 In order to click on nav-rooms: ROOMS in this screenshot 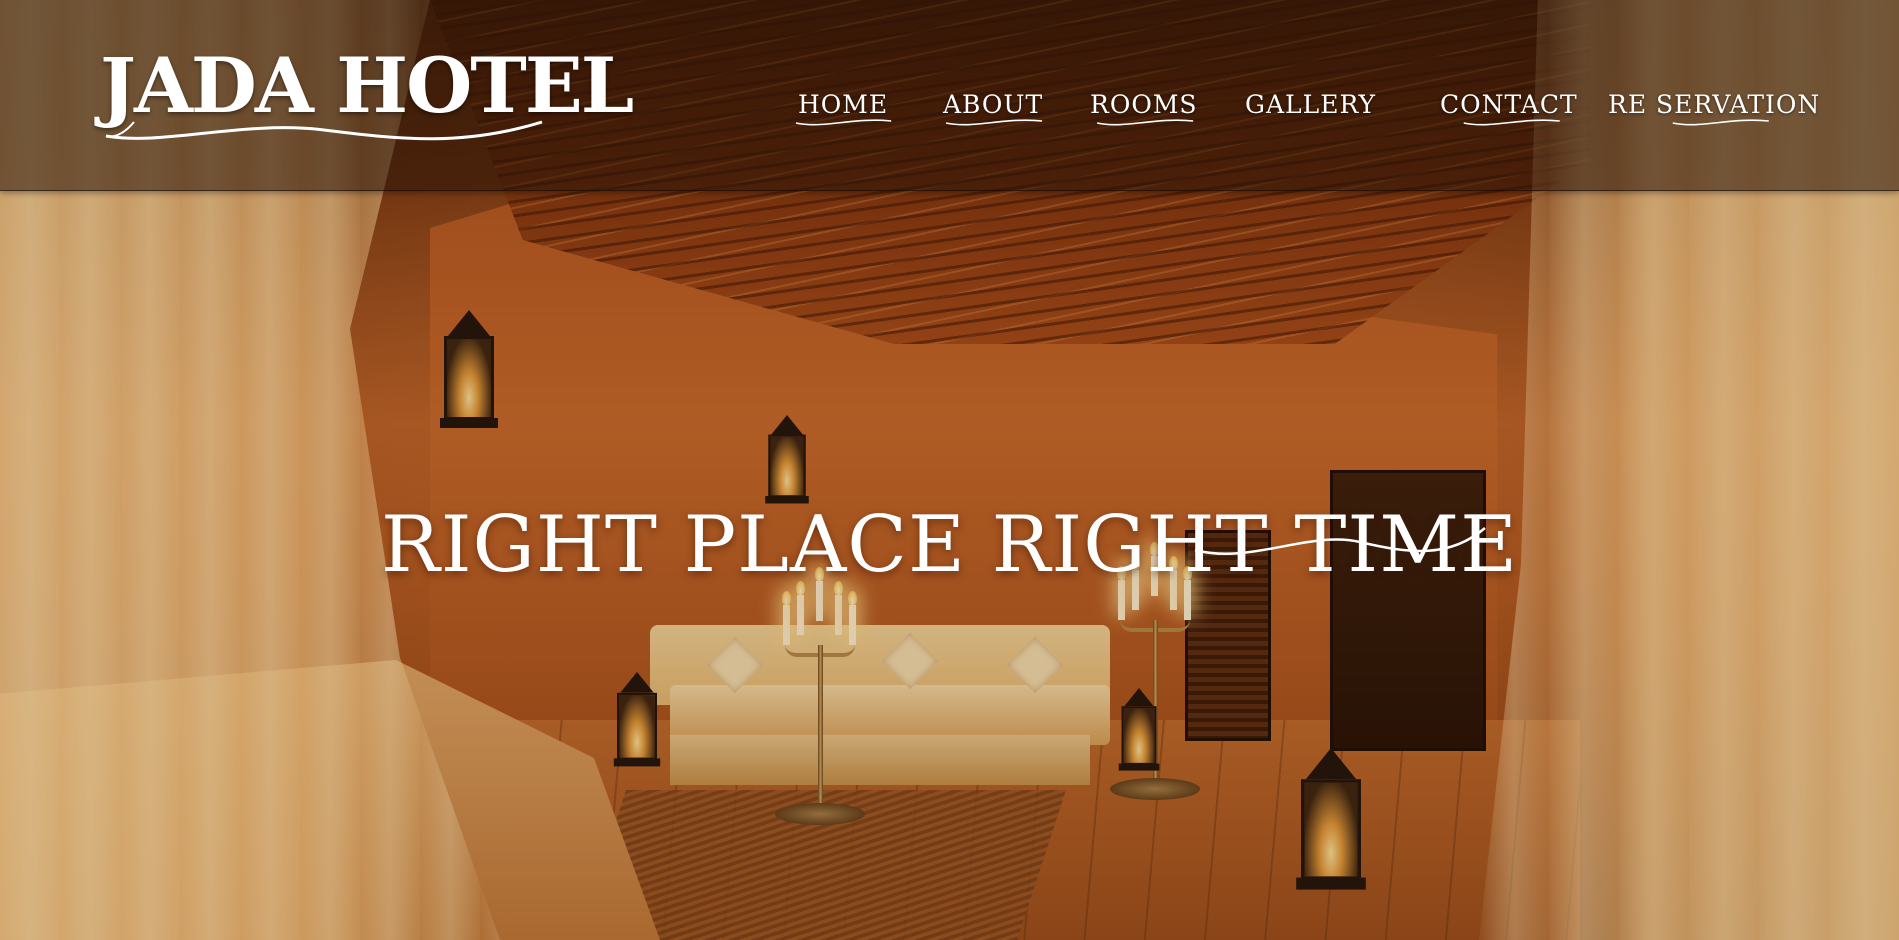, I will do `click(1144, 108)`.